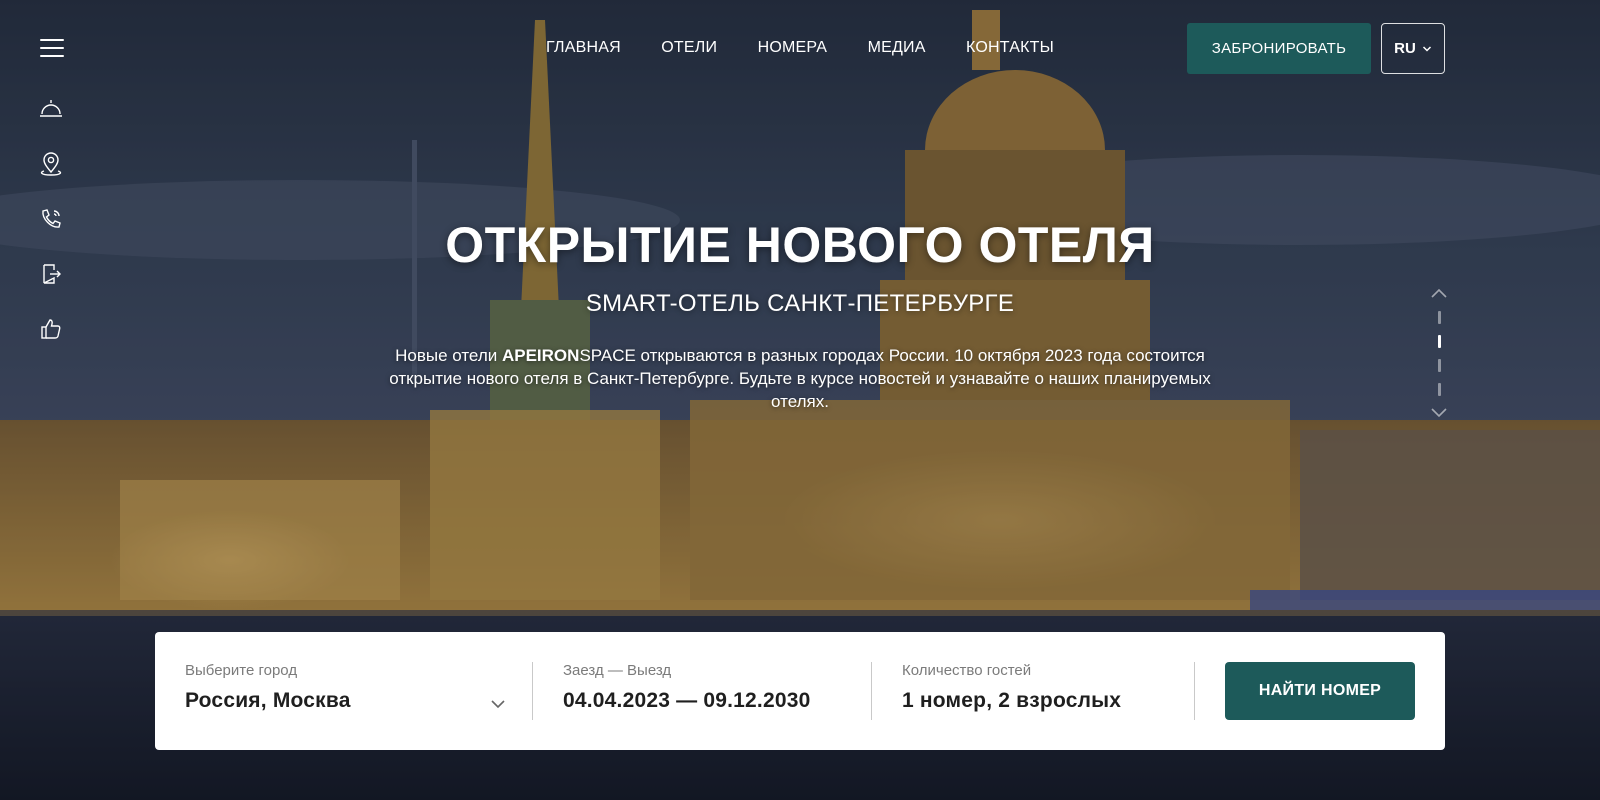  Describe the element at coordinates (540, 355) in the screenshot. I see `brand-name-bold: APEIRON` at that location.